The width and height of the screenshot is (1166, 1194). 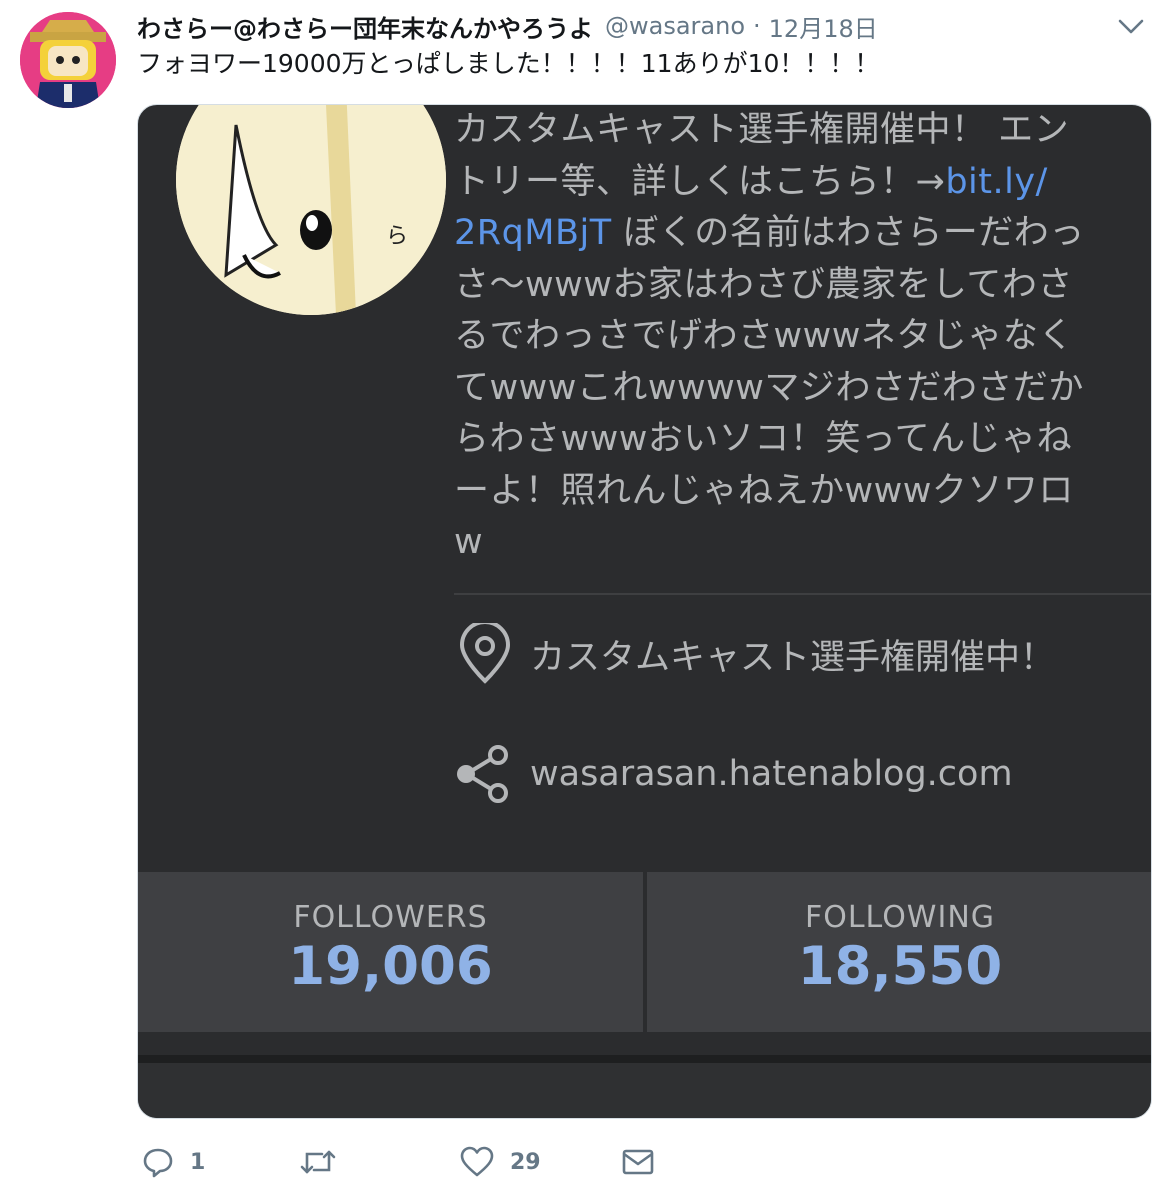 I want to click on share-icon, so click(x=485, y=774).